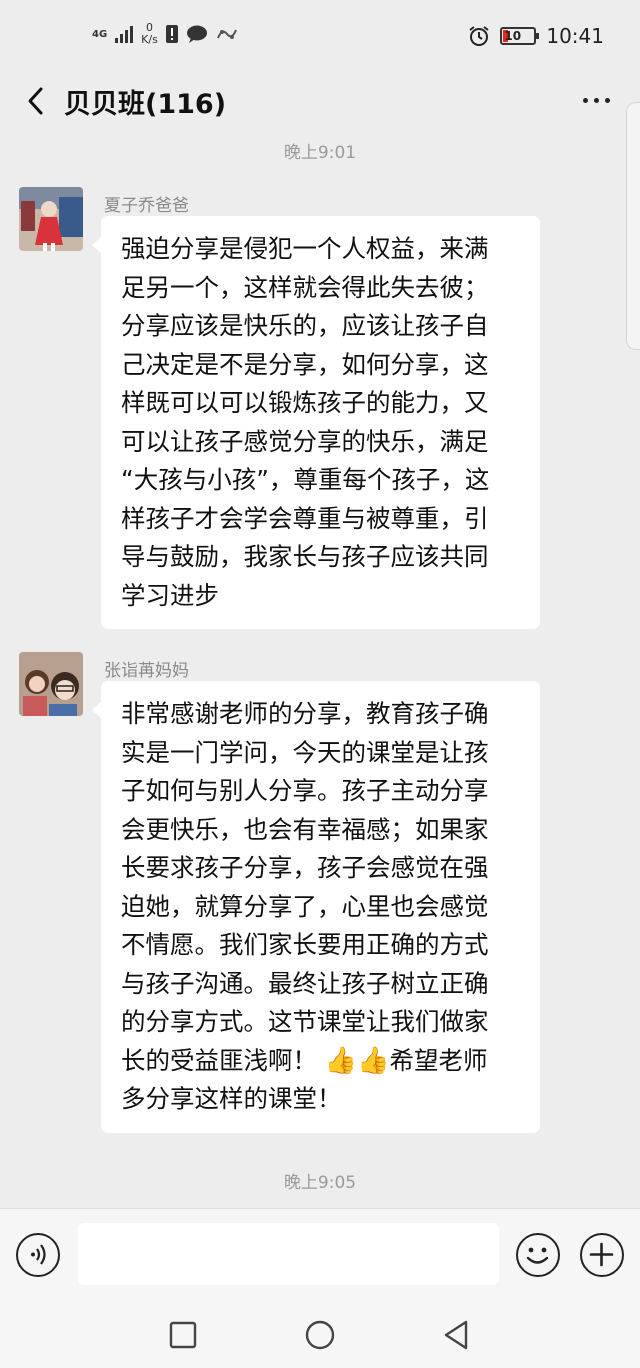 This screenshot has height=1368, width=640. I want to click on status-bar: 4G 0 K/s 10 10:41, so click(320, 35).